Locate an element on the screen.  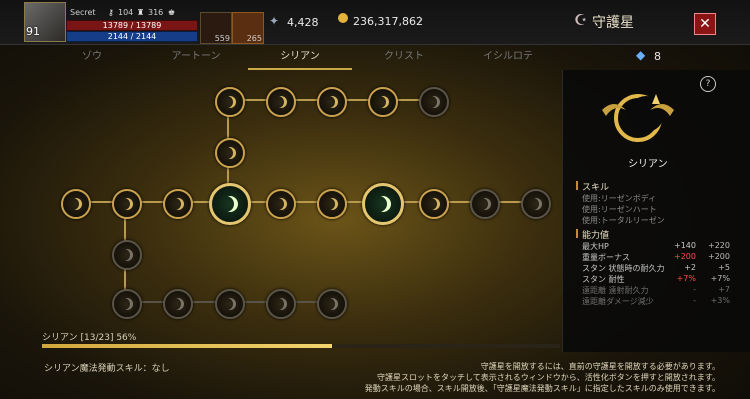
gold-count: 236,317,862 is located at coordinates (388, 21).